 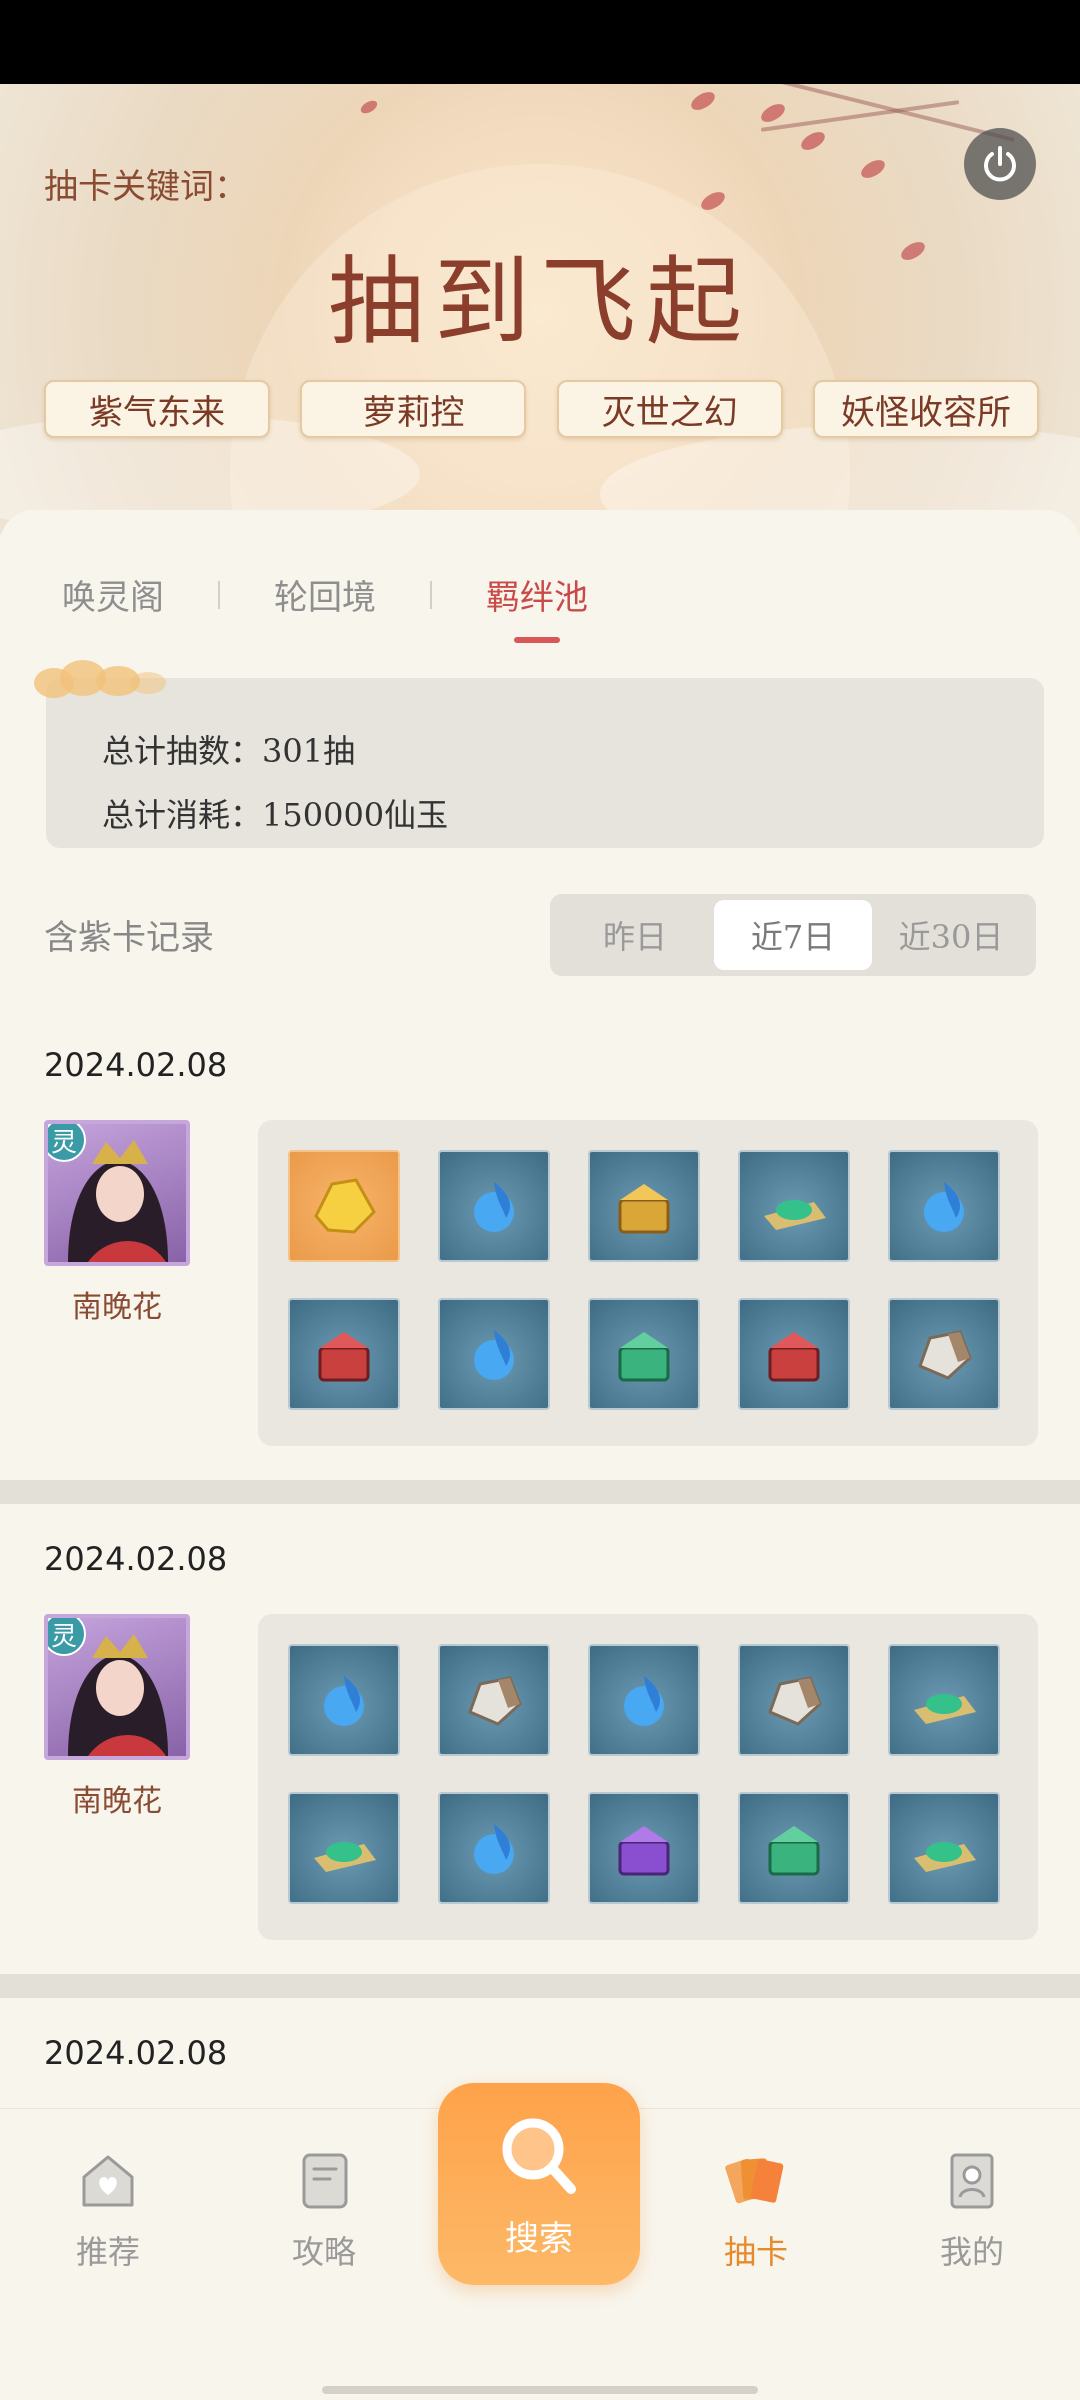 I want to click on nav-label: 我的, so click(x=971, y=2252).